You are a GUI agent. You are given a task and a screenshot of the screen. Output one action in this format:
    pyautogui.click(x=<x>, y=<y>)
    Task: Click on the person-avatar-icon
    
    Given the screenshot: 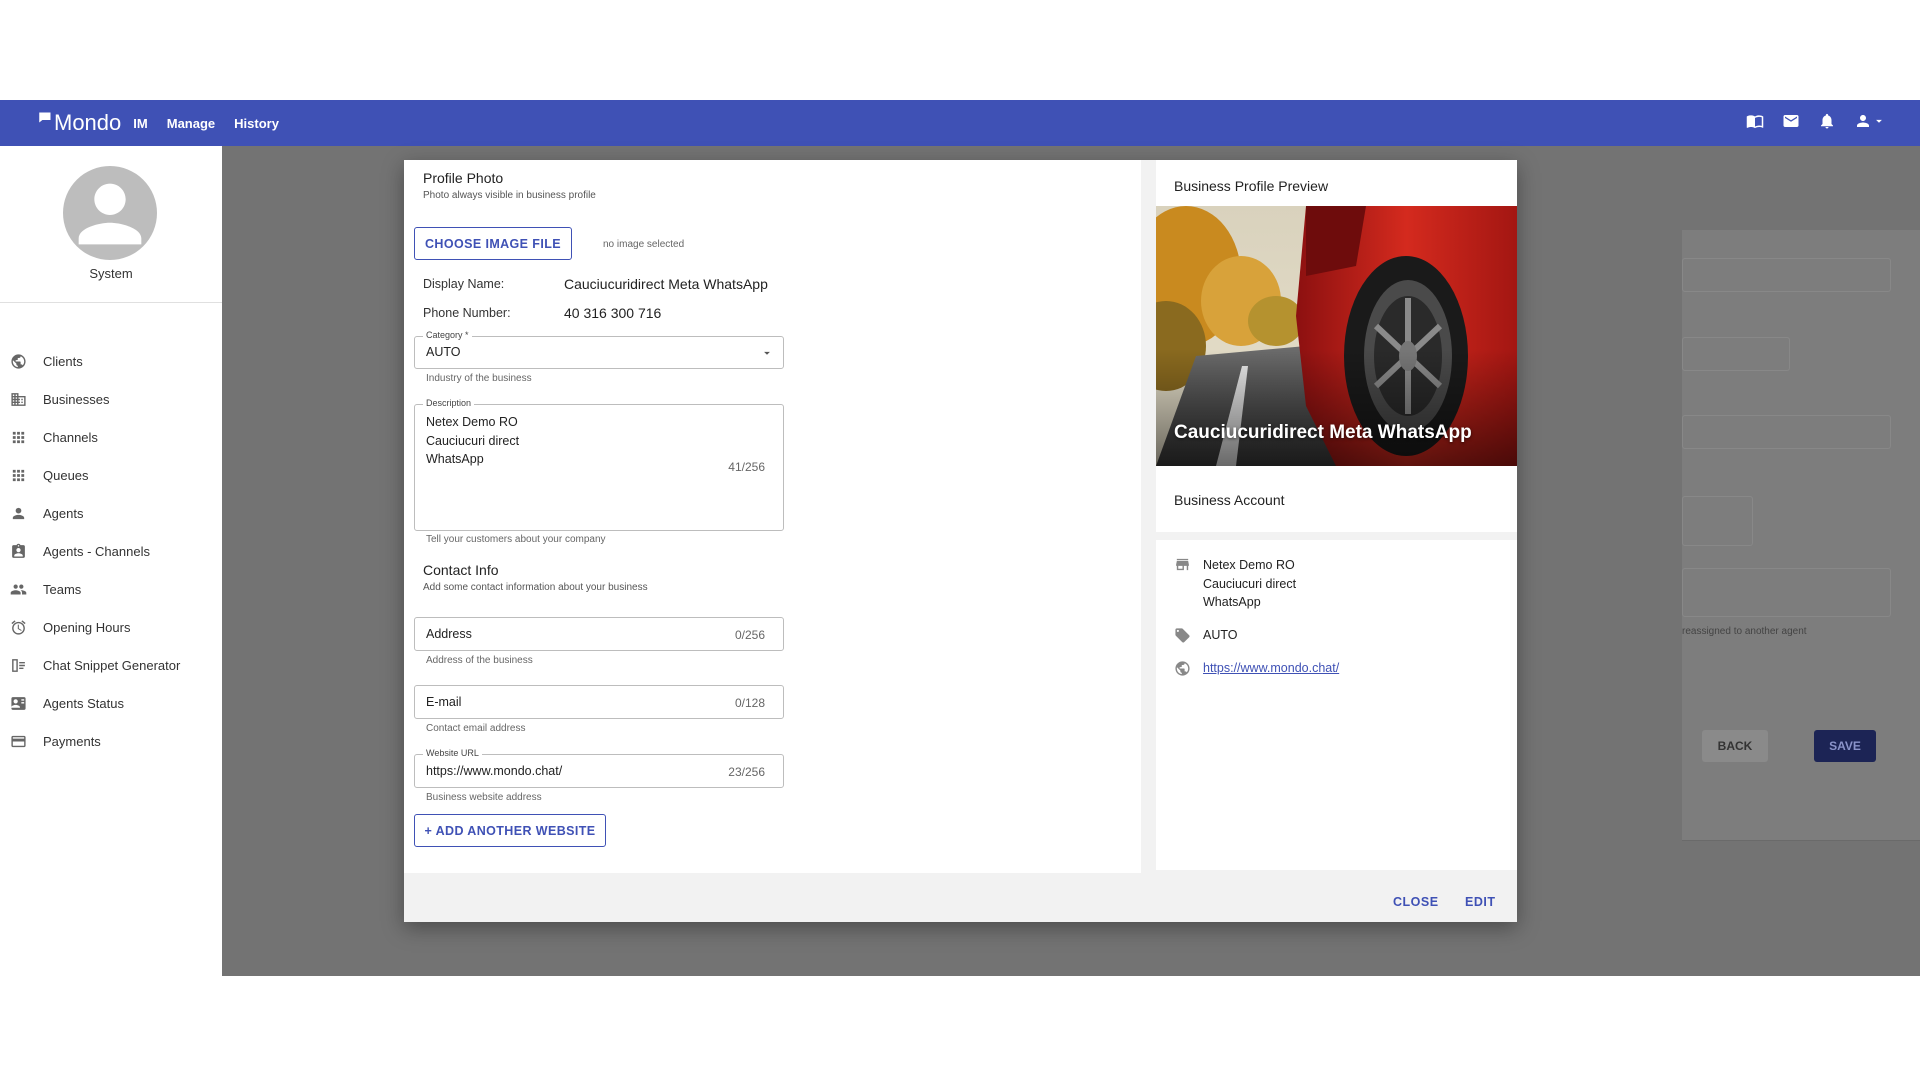 What is the action you would take?
    pyautogui.click(x=110, y=214)
    